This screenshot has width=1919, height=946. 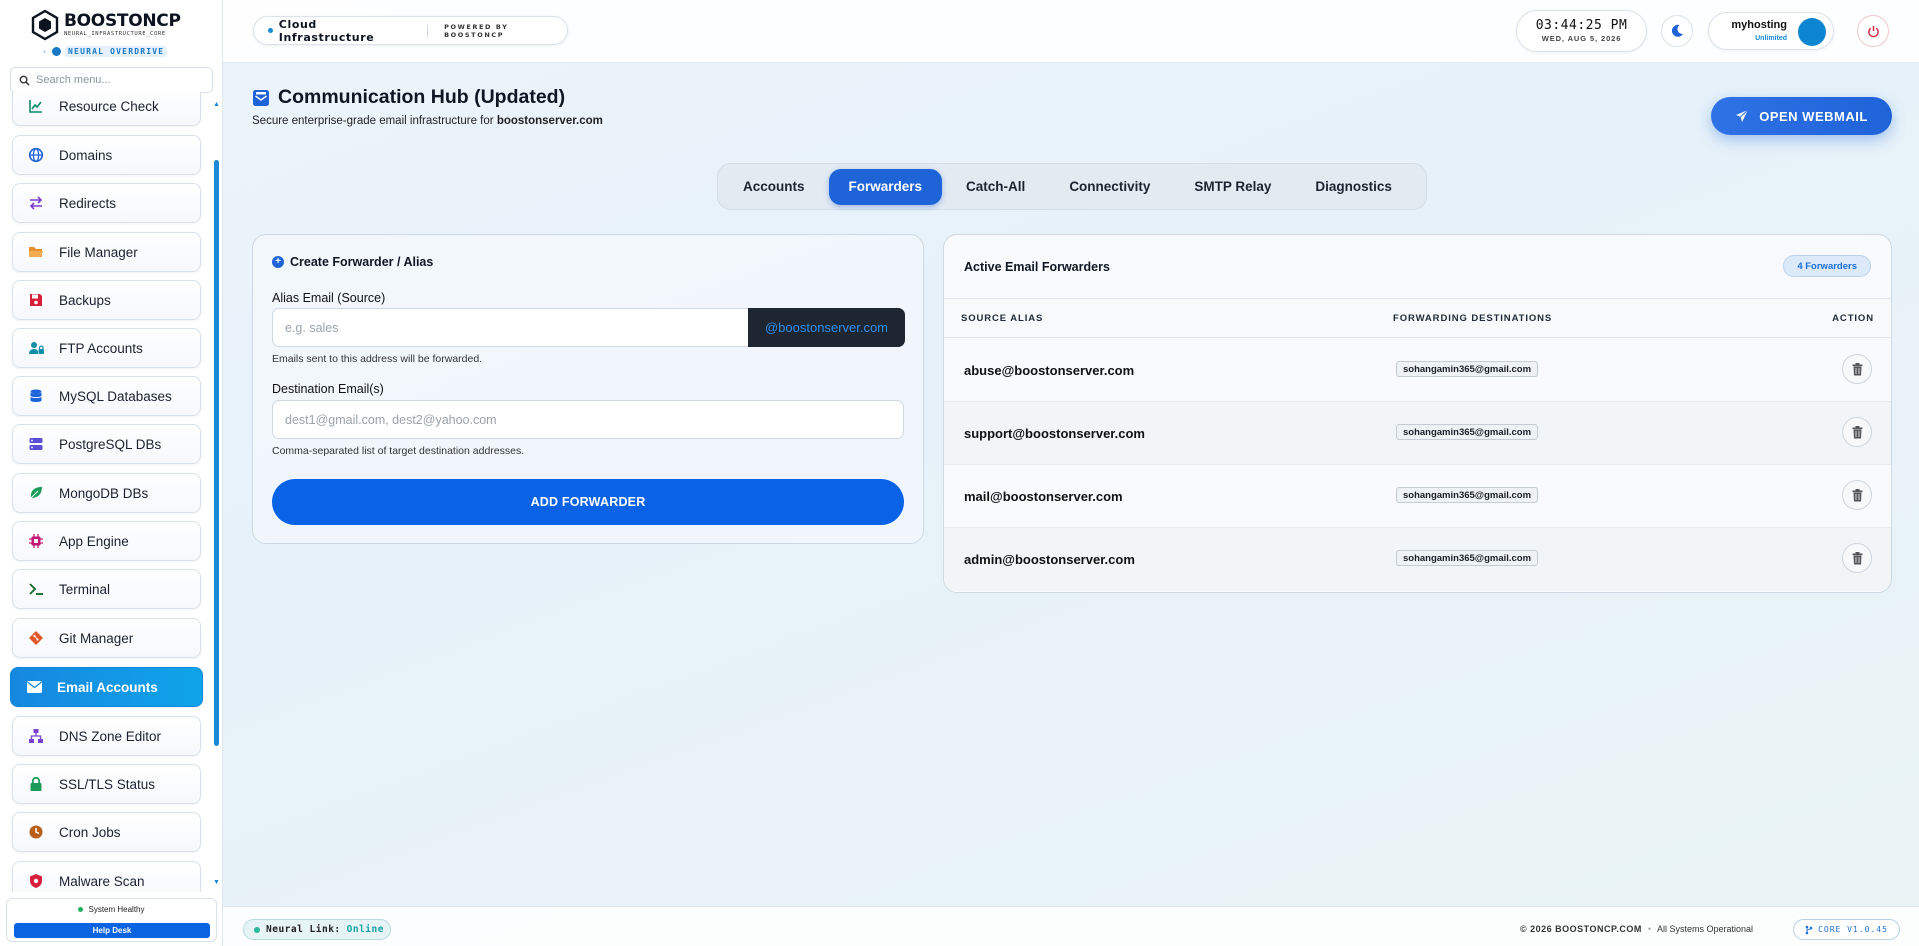 I want to click on leaf-icon, so click(x=36, y=493).